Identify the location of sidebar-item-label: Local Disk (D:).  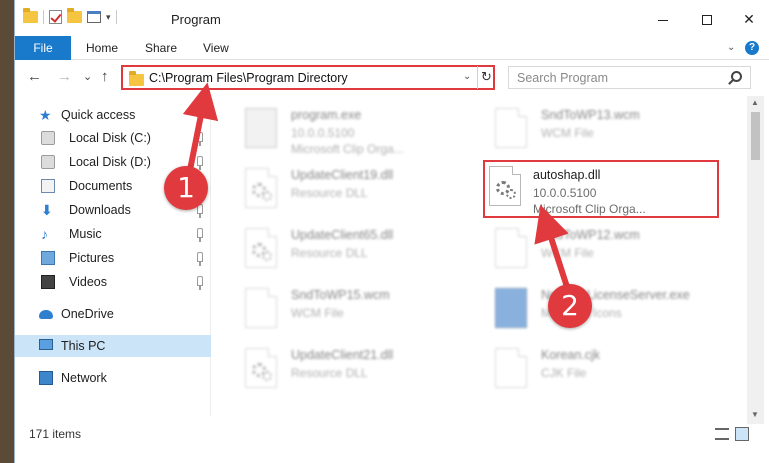
(110, 162).